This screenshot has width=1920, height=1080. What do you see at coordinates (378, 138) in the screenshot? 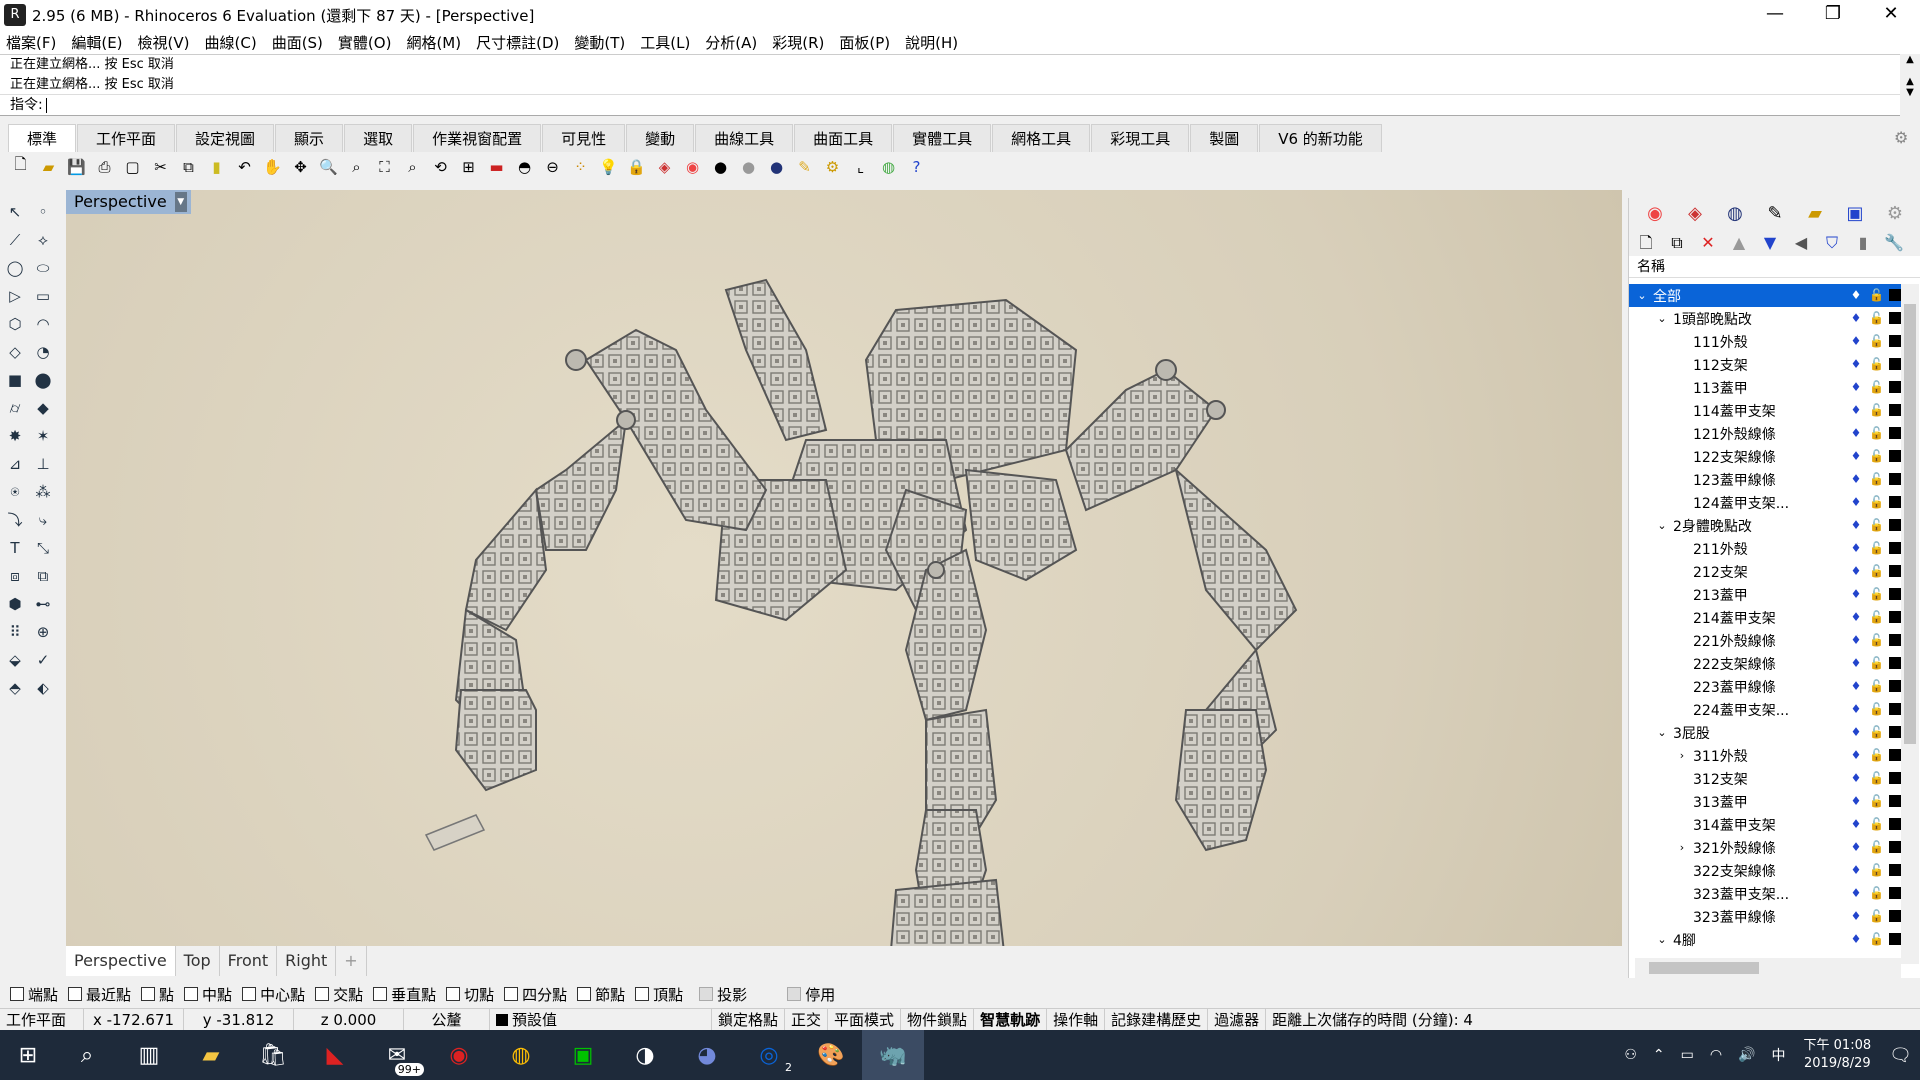
I see `tab-select: 選取` at bounding box center [378, 138].